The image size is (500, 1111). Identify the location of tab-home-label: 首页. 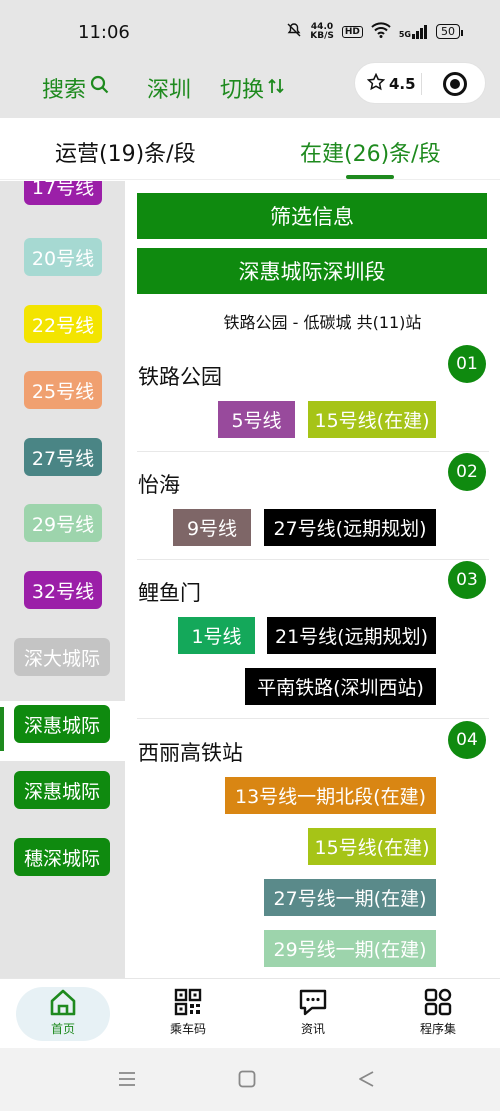
(62, 1029).